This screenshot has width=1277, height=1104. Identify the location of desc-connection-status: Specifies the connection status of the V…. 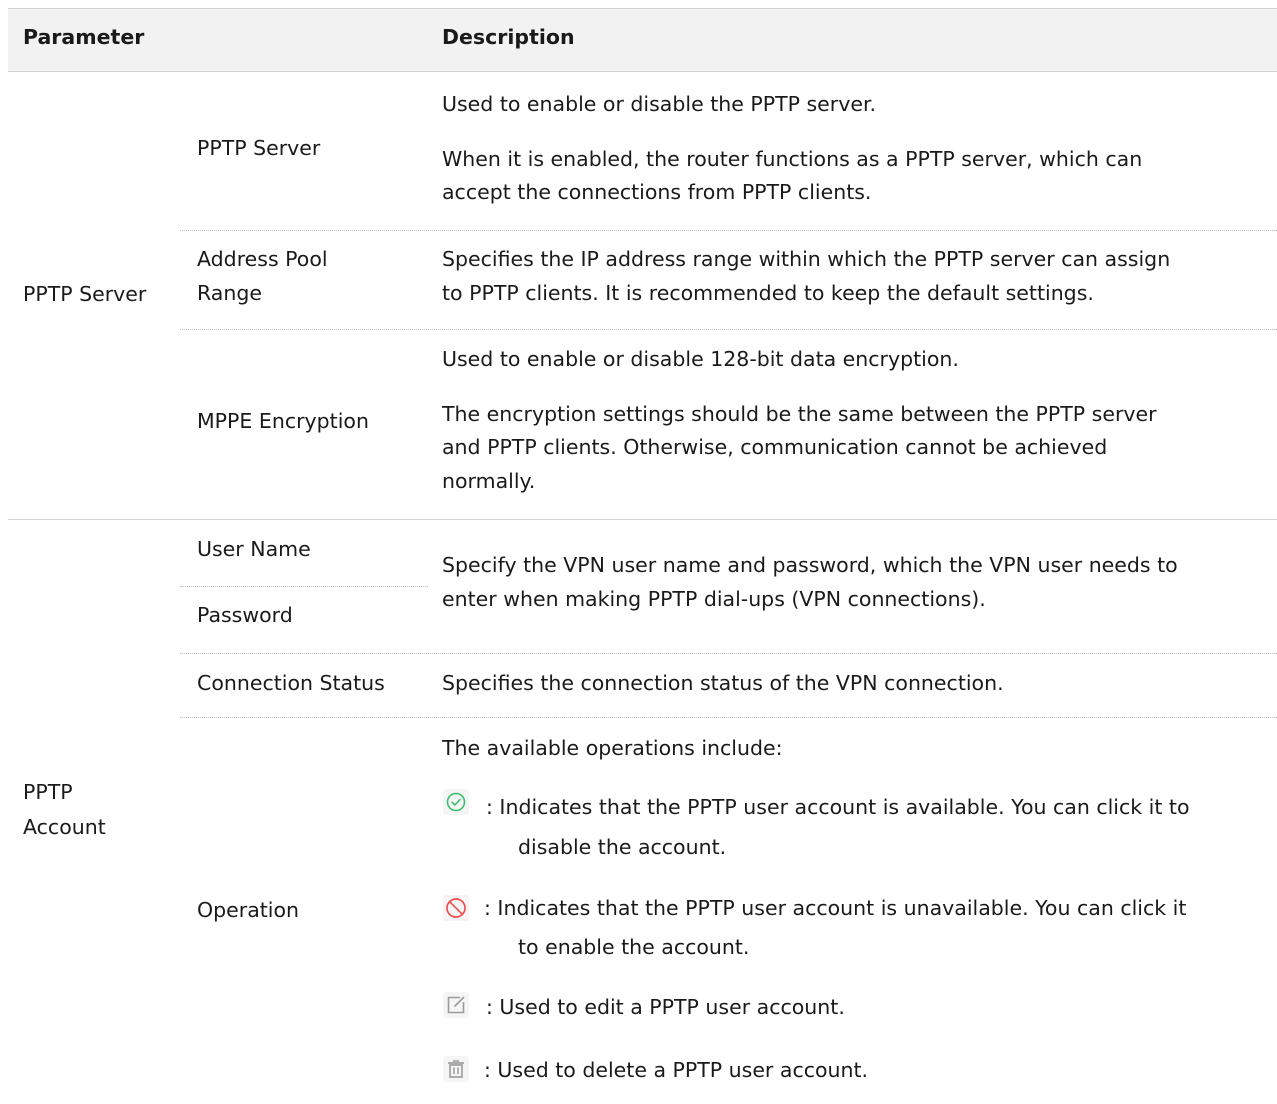
(723, 683).